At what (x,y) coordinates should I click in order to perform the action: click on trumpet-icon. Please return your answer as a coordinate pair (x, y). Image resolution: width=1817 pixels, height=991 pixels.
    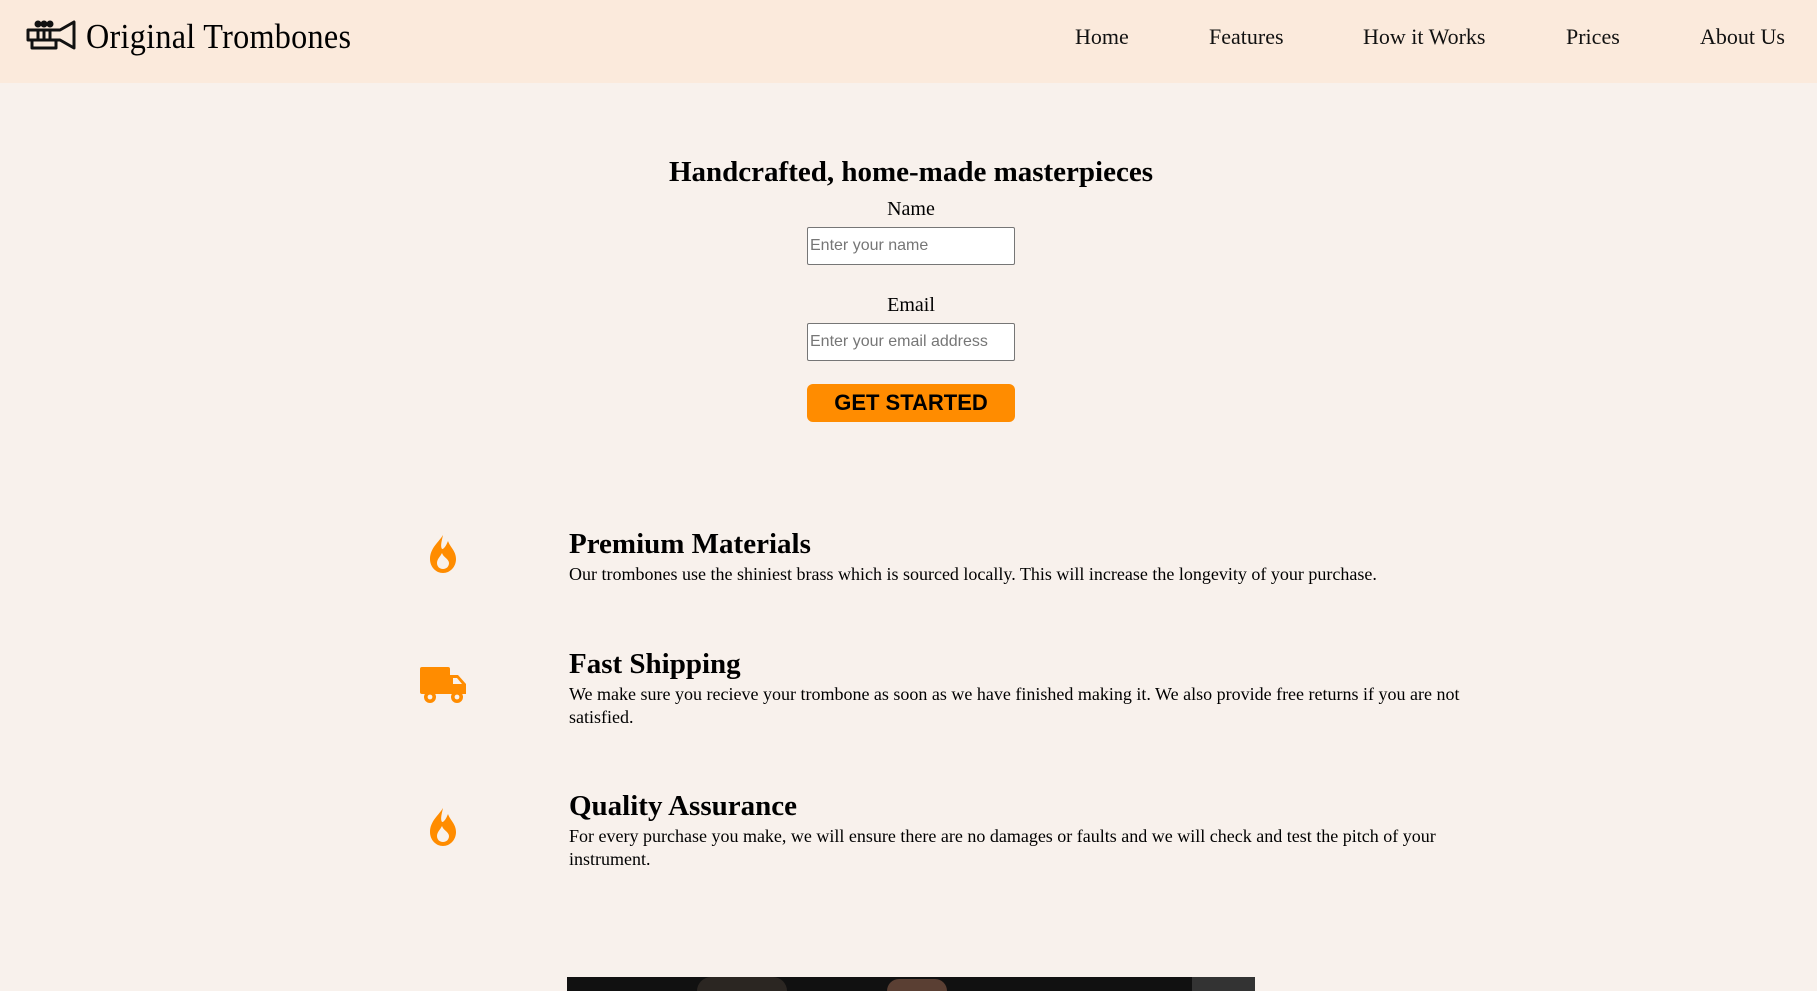
    Looking at the image, I should click on (52, 37).